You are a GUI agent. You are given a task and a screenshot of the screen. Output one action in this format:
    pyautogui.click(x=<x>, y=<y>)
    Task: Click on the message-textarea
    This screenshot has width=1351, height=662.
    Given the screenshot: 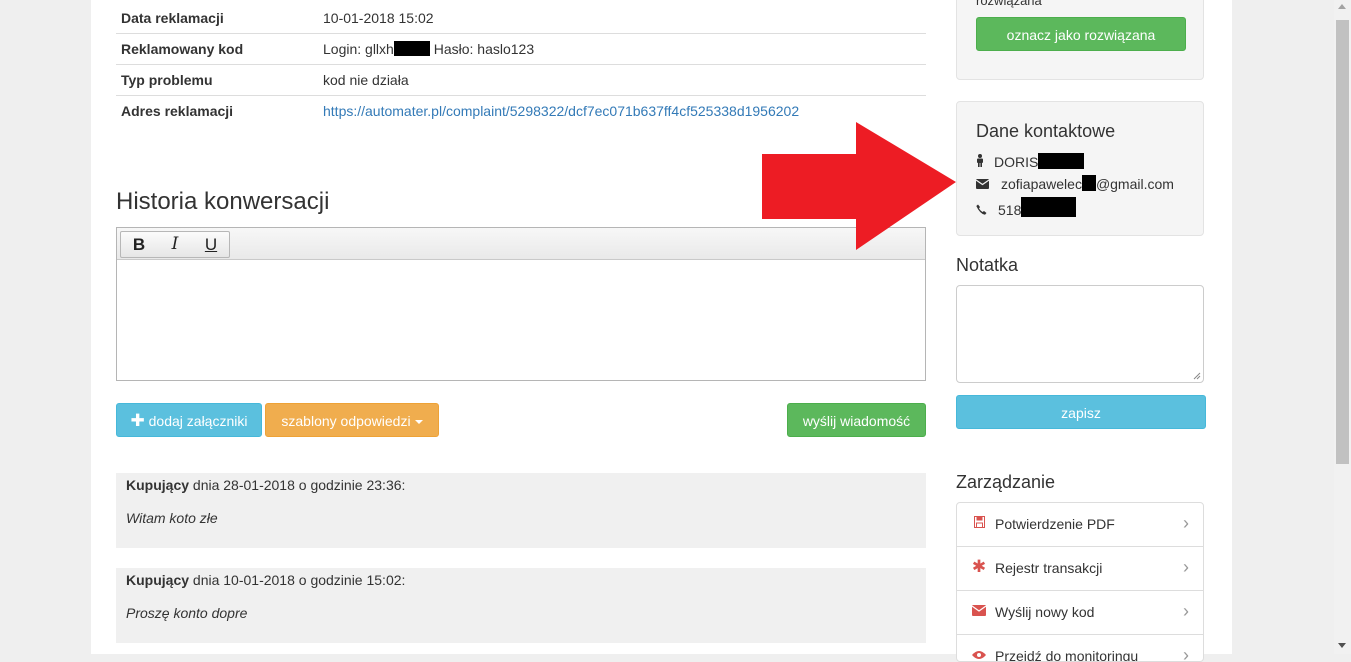 What is the action you would take?
    pyautogui.click(x=521, y=320)
    